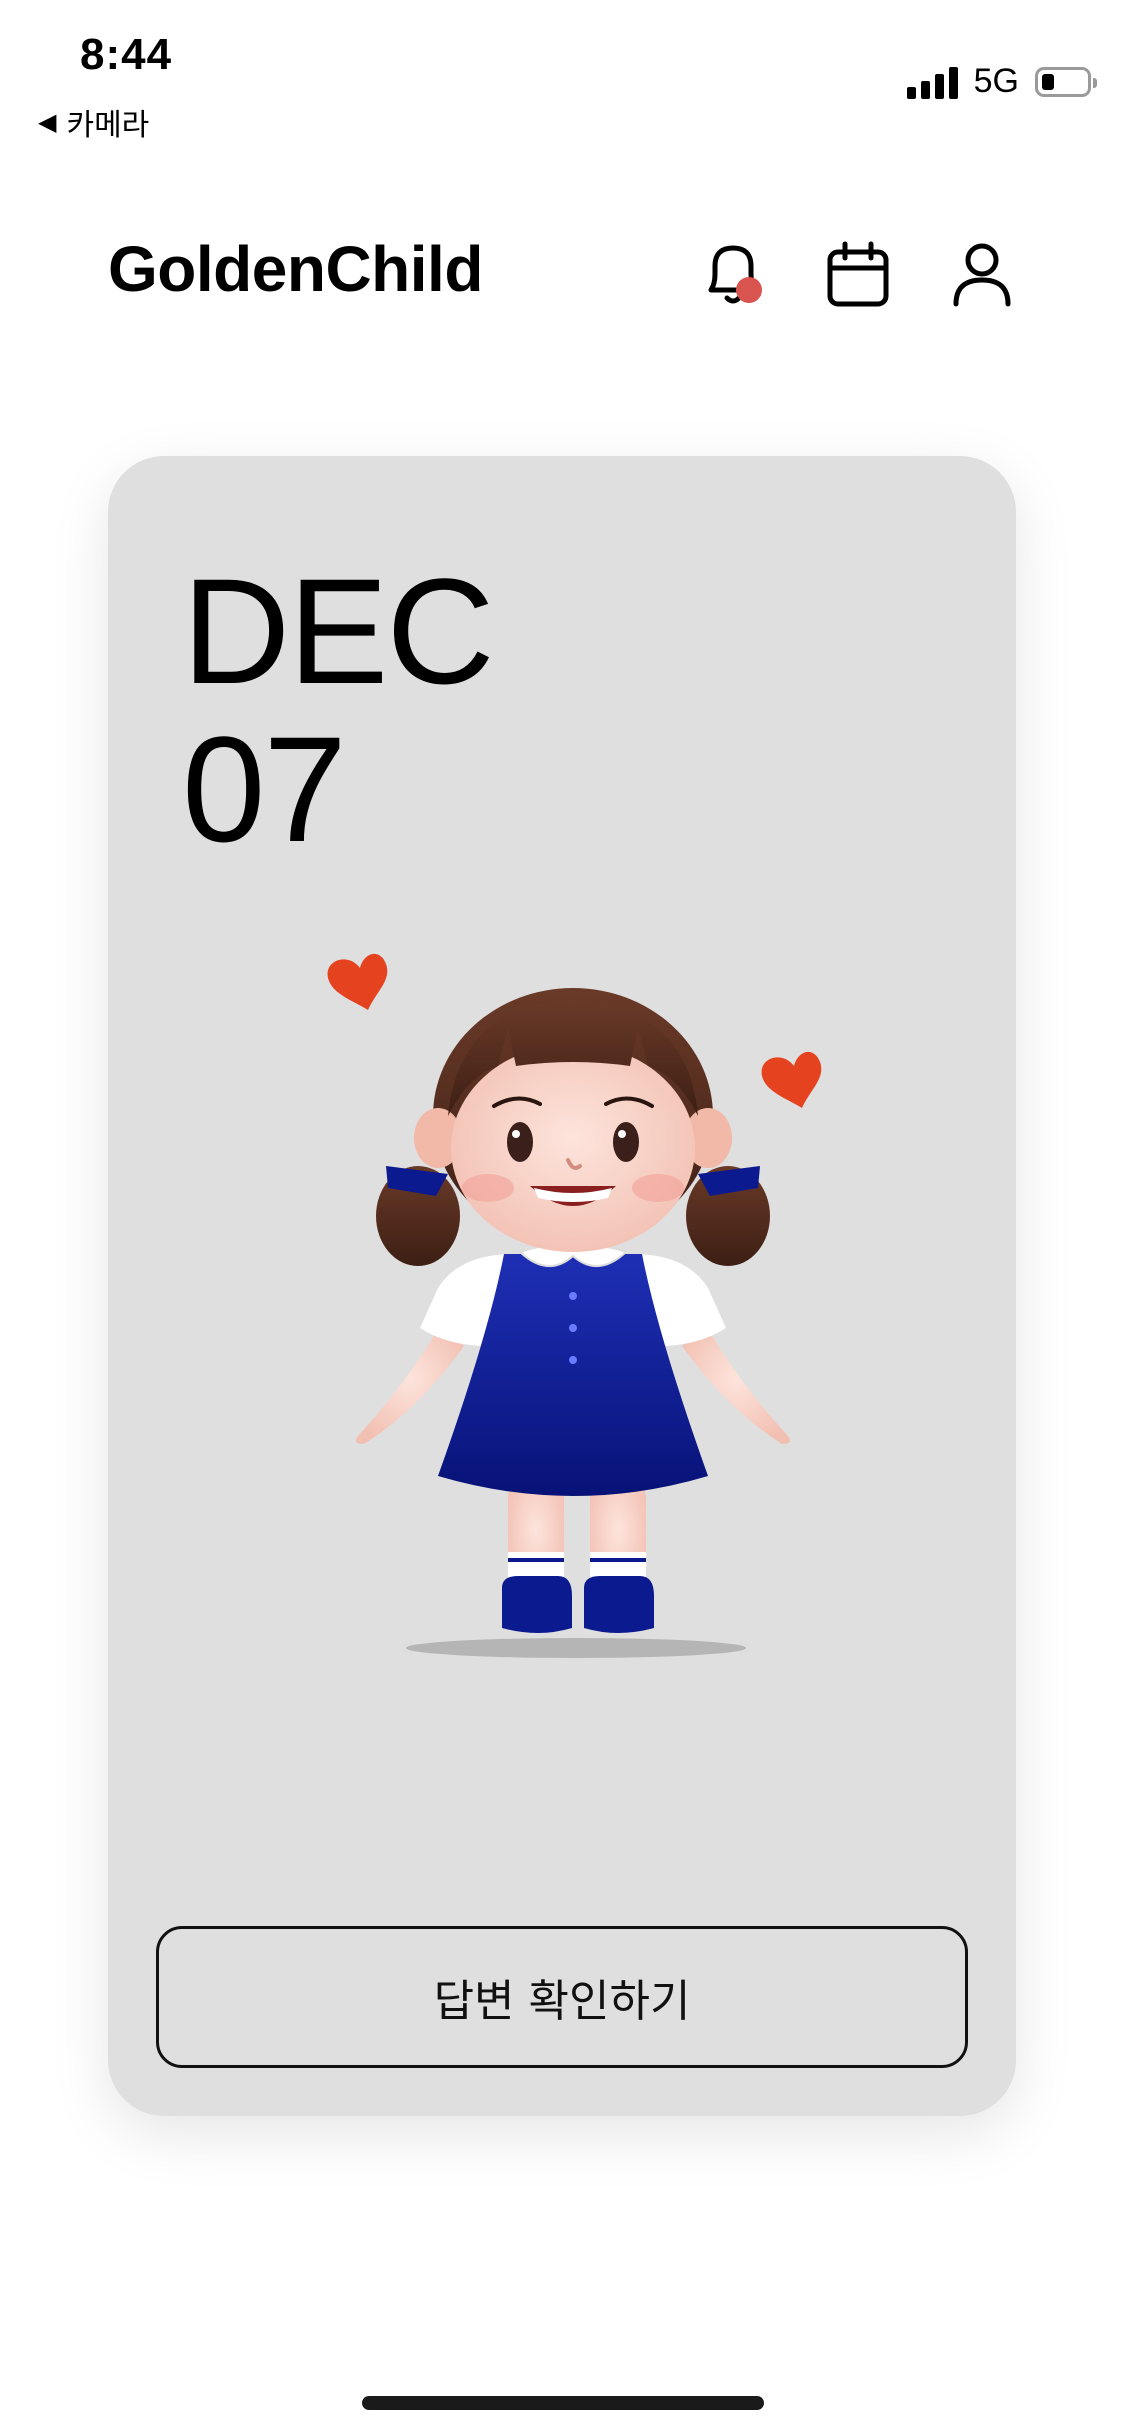  I want to click on status-indicators: 5G, so click(1001, 81).